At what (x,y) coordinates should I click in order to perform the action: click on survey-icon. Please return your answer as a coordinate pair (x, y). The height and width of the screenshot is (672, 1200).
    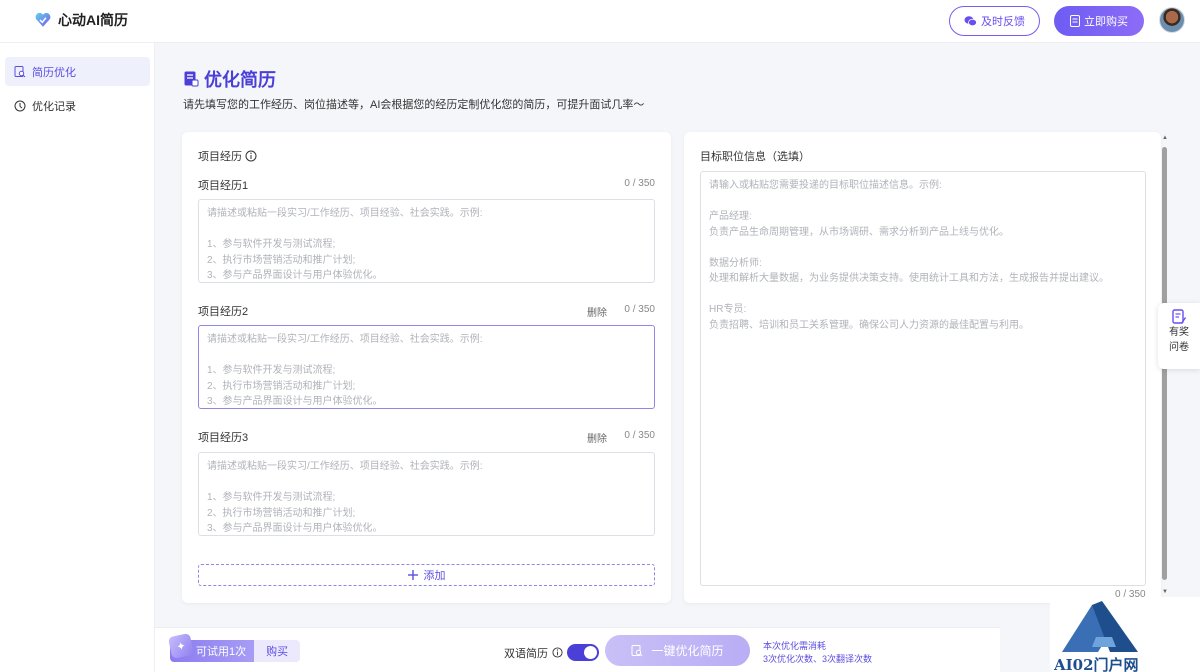
    Looking at the image, I should click on (1179, 316).